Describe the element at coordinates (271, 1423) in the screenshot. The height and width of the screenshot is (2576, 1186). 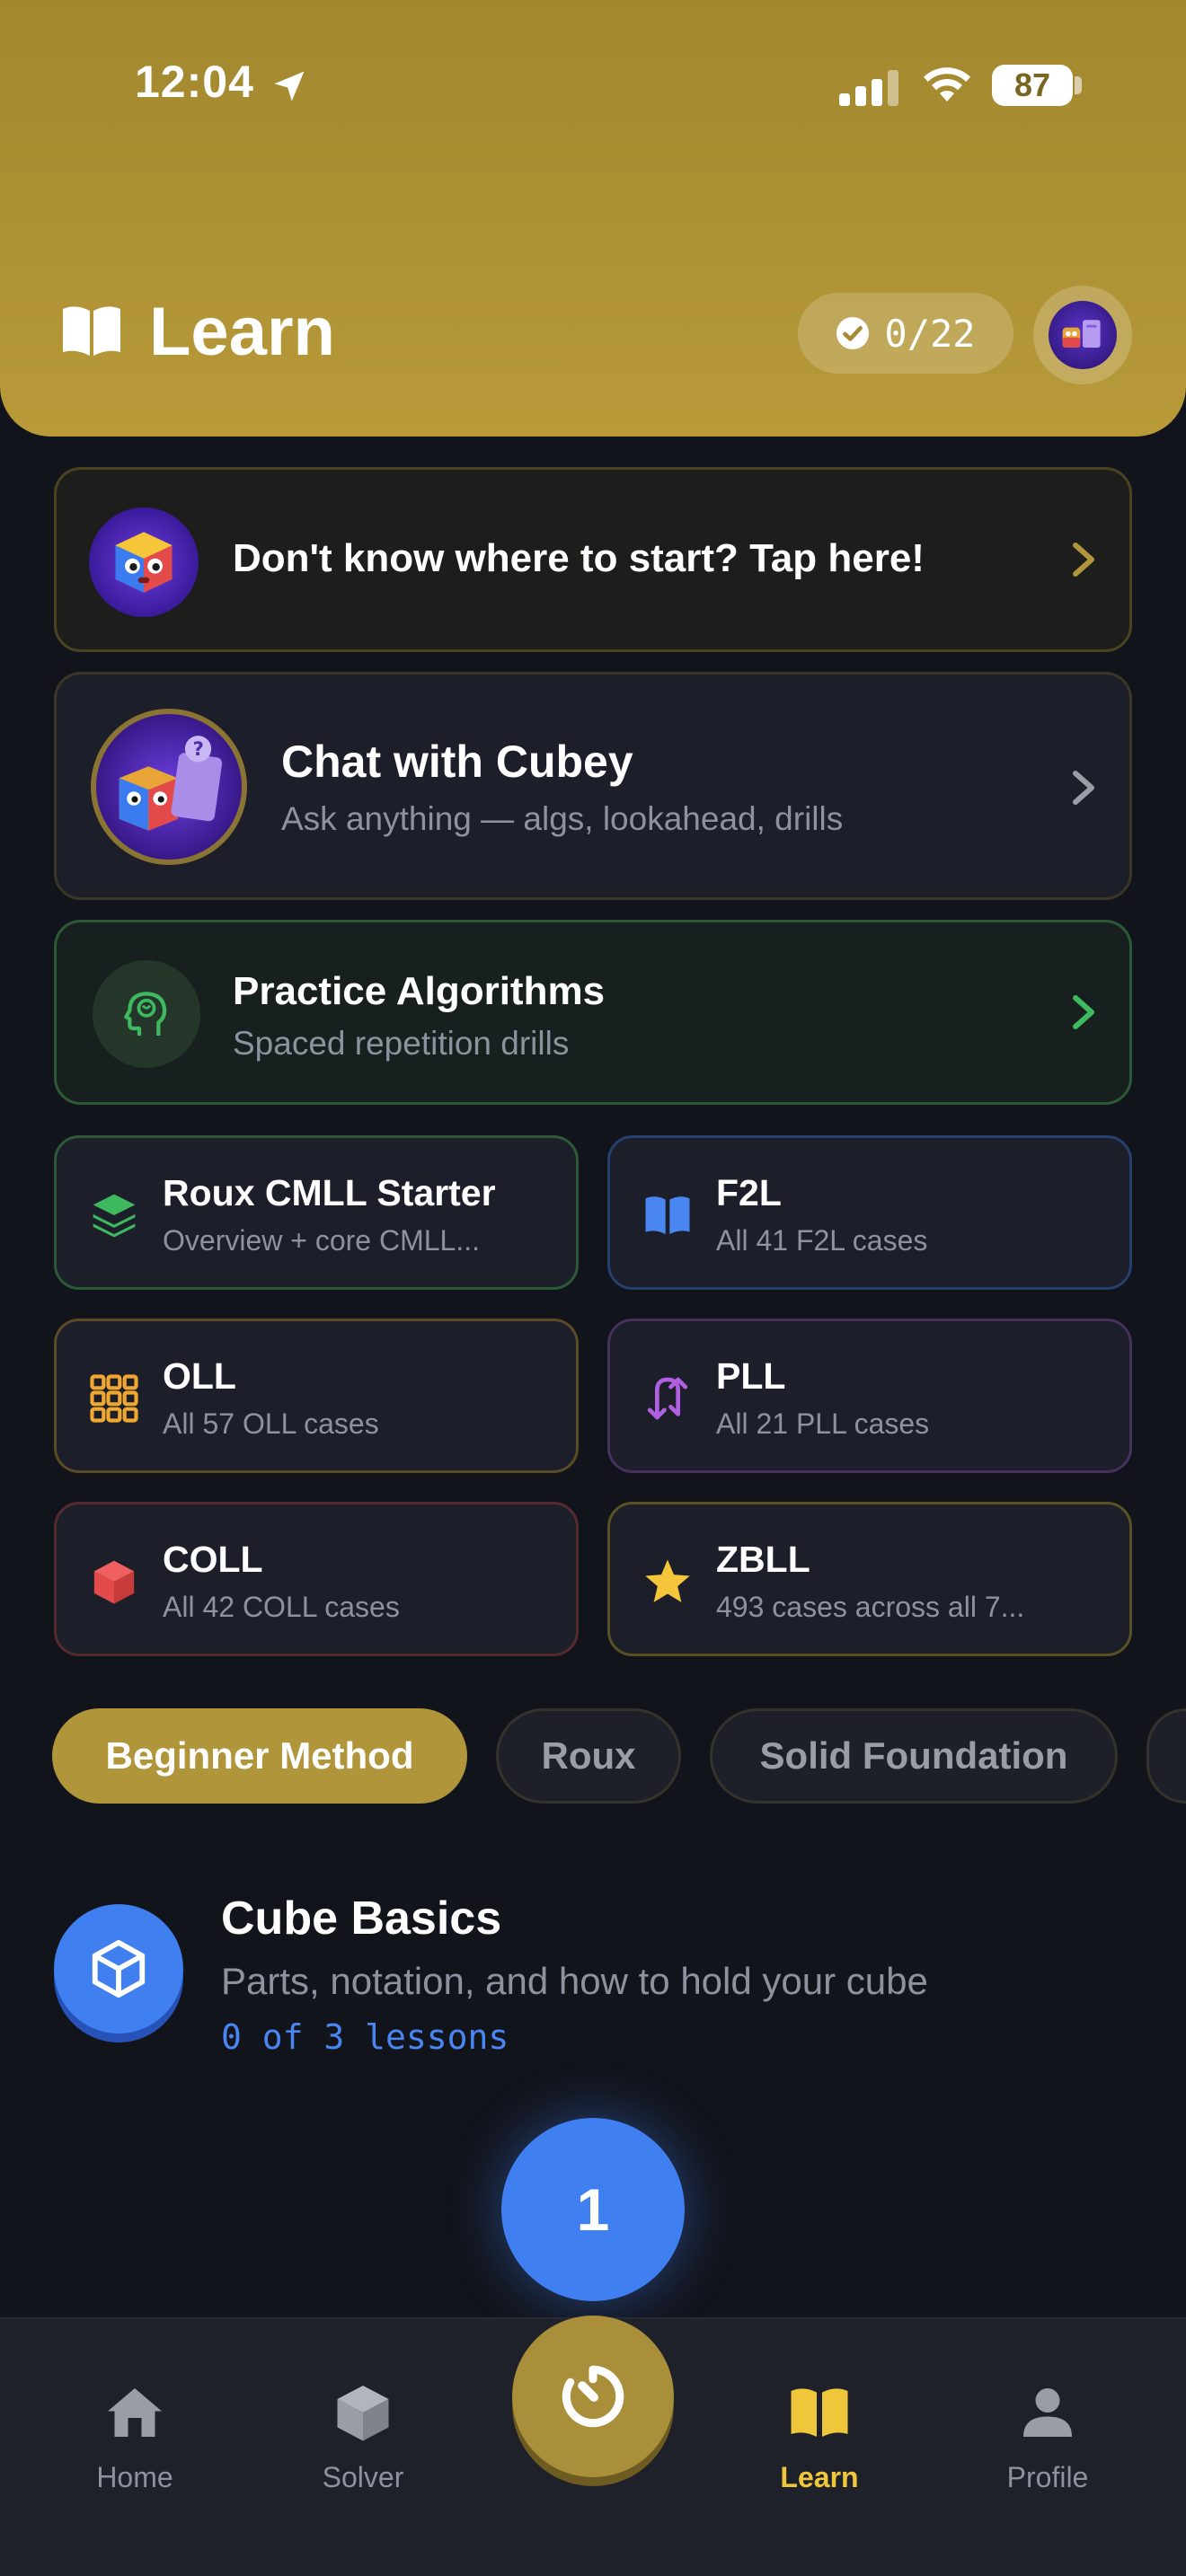
I see `tile-subtitle: All 57 OLL cases` at that location.